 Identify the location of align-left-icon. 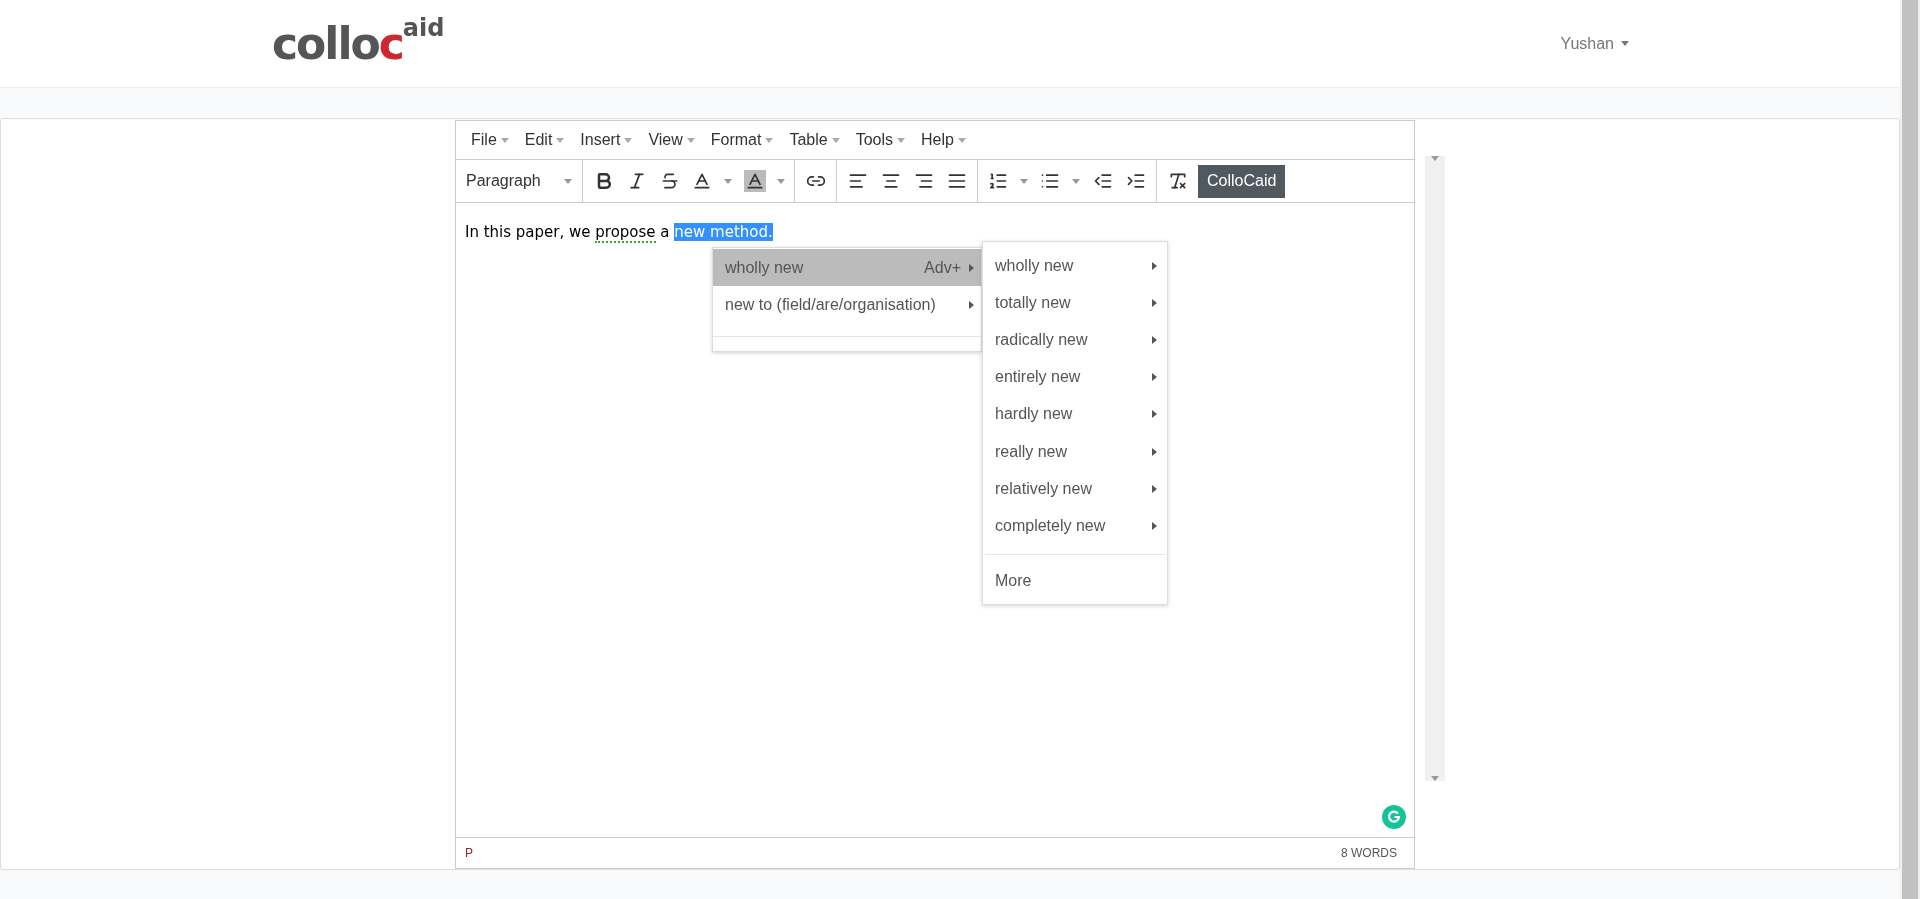
(857, 181).